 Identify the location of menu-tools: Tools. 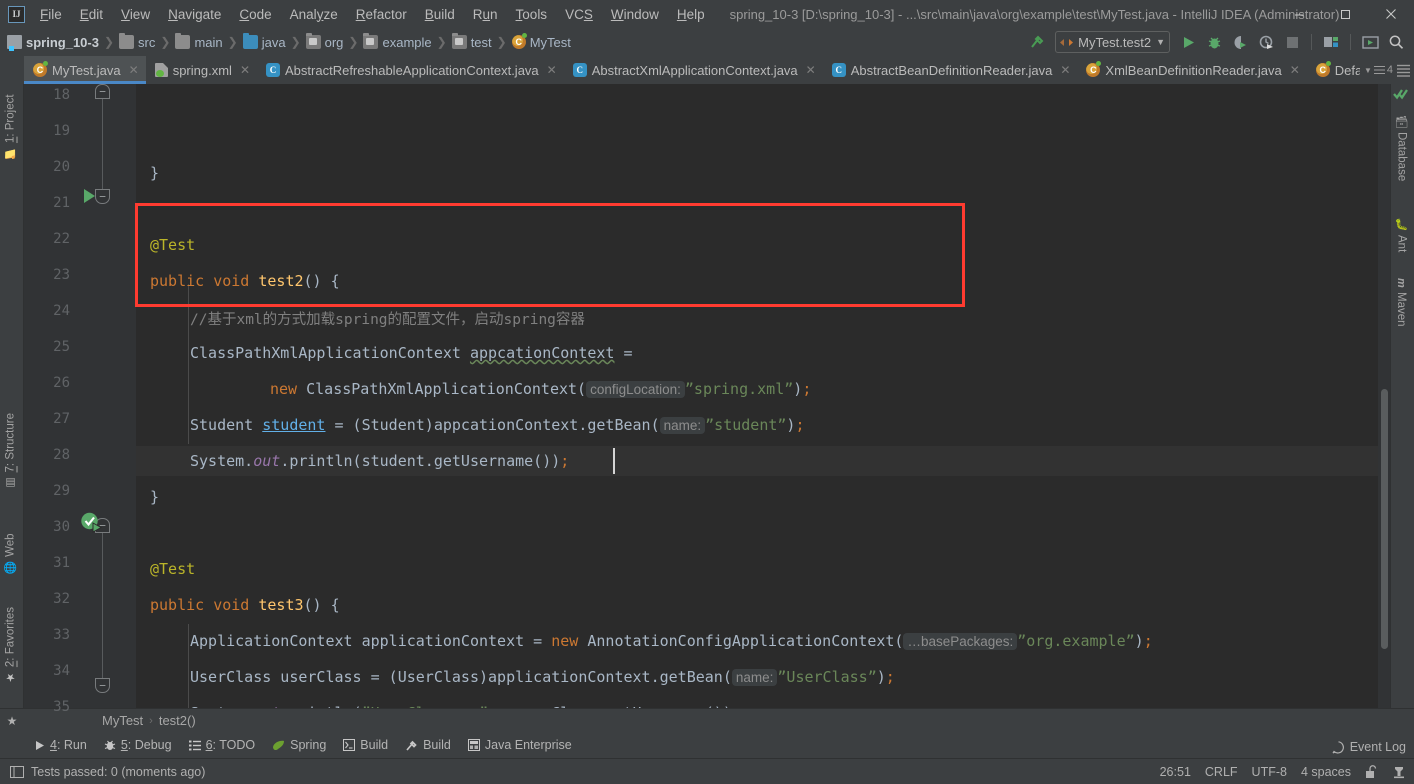
(532, 14).